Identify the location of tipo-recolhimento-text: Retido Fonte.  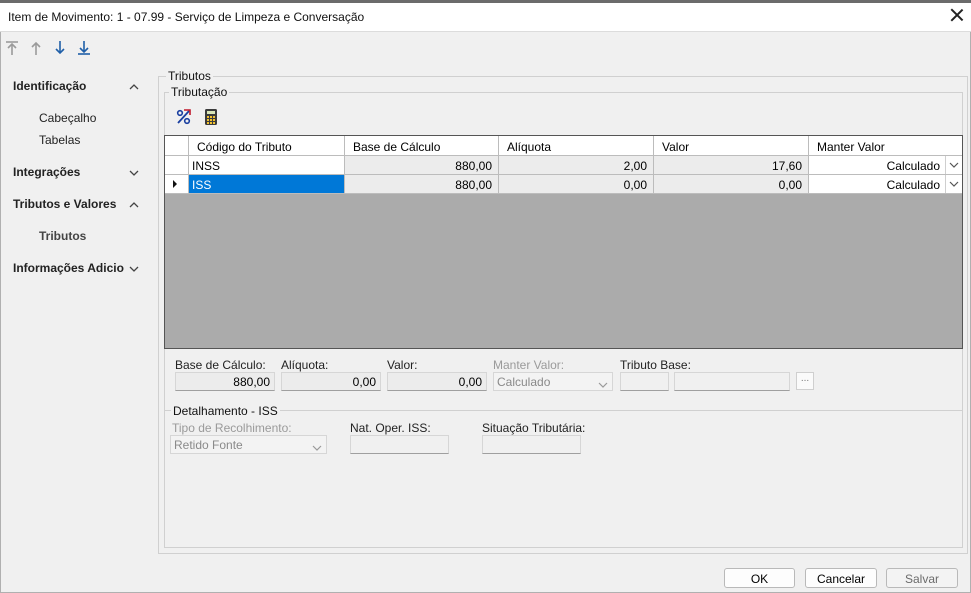
(208, 445).